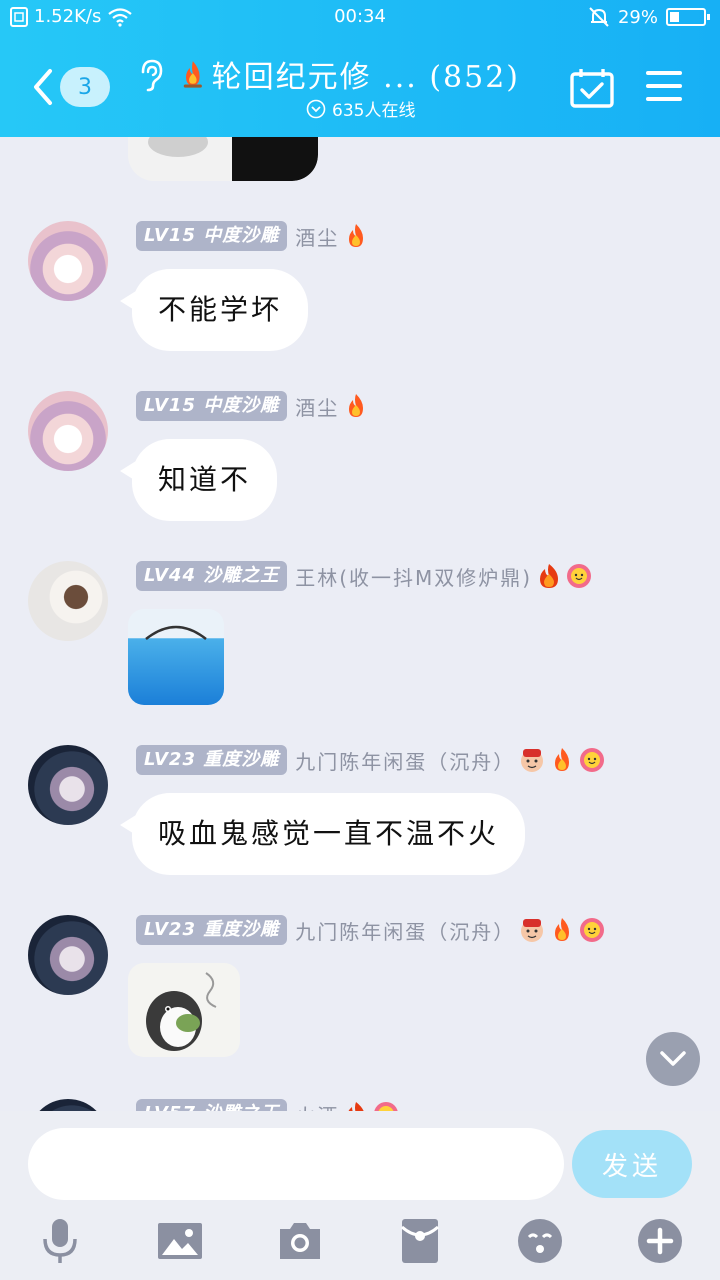 This screenshot has height=1280, width=720. Describe the element at coordinates (664, 86) in the screenshot. I see `menu-icon` at that location.